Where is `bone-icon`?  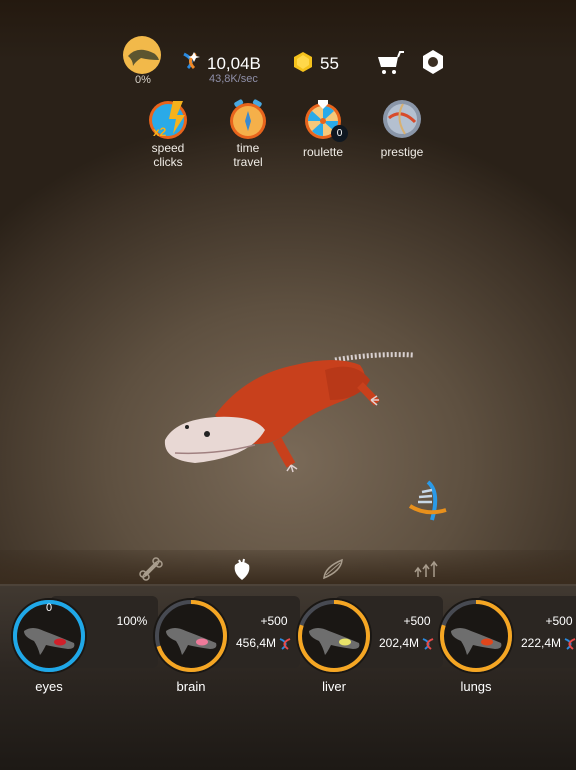
bone-icon is located at coordinates (151, 569).